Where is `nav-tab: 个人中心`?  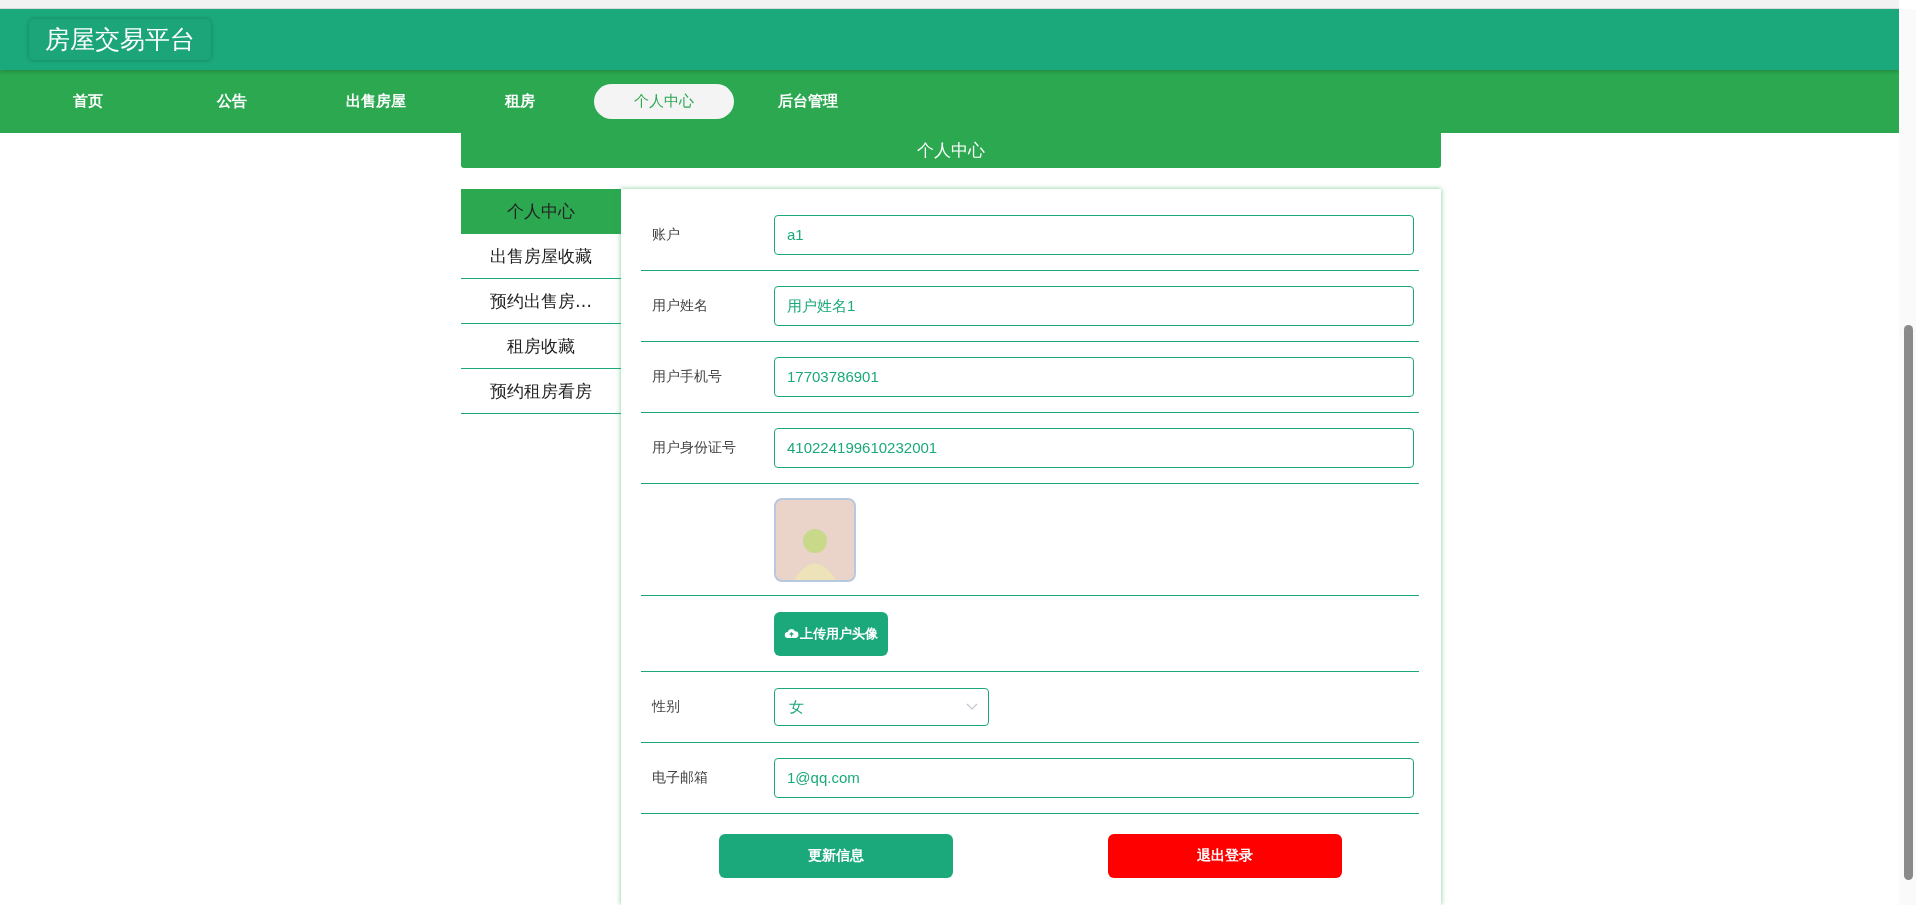 nav-tab: 个人中心 is located at coordinates (664, 101).